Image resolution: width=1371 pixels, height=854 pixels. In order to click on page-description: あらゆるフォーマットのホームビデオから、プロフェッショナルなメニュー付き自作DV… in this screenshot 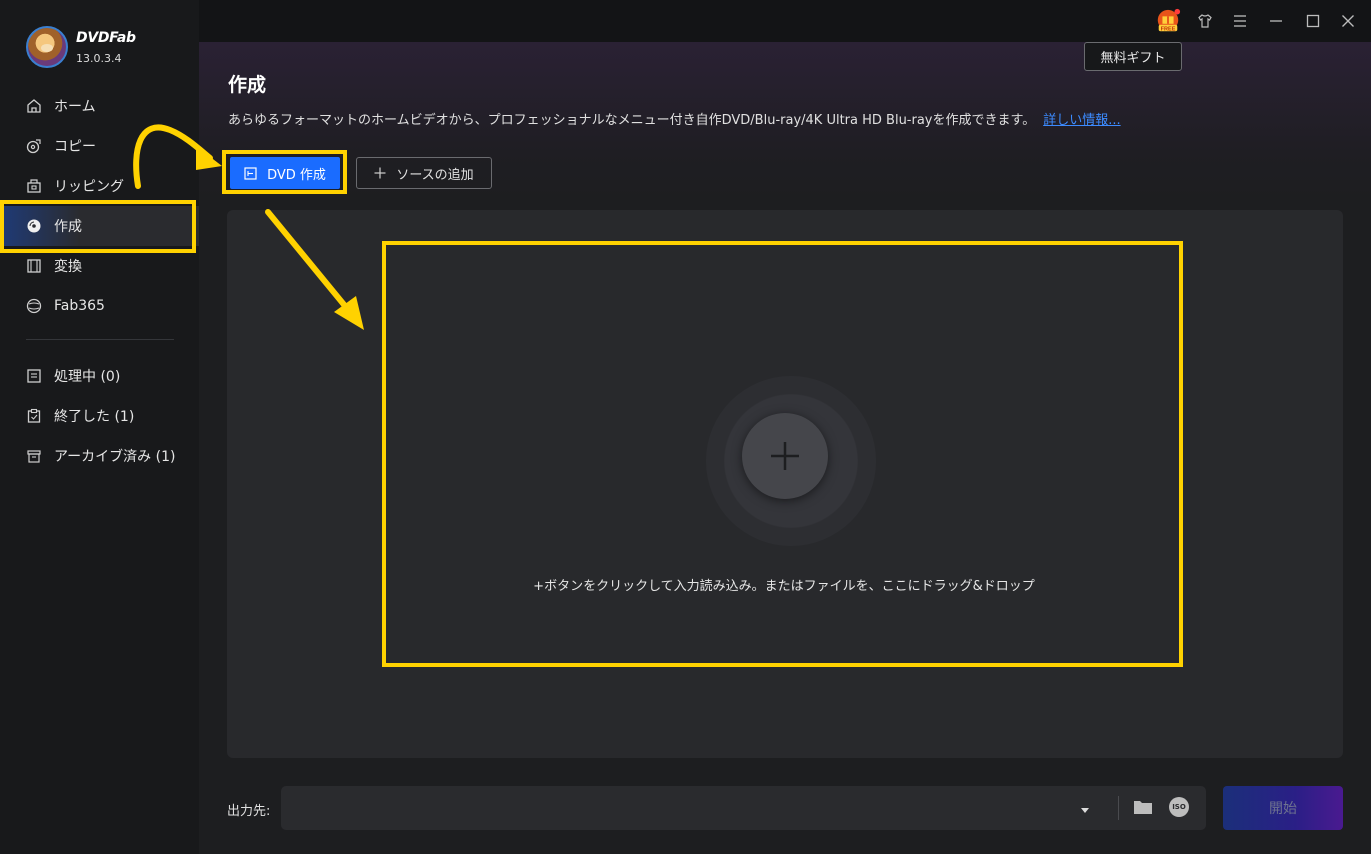, I will do `click(674, 118)`.